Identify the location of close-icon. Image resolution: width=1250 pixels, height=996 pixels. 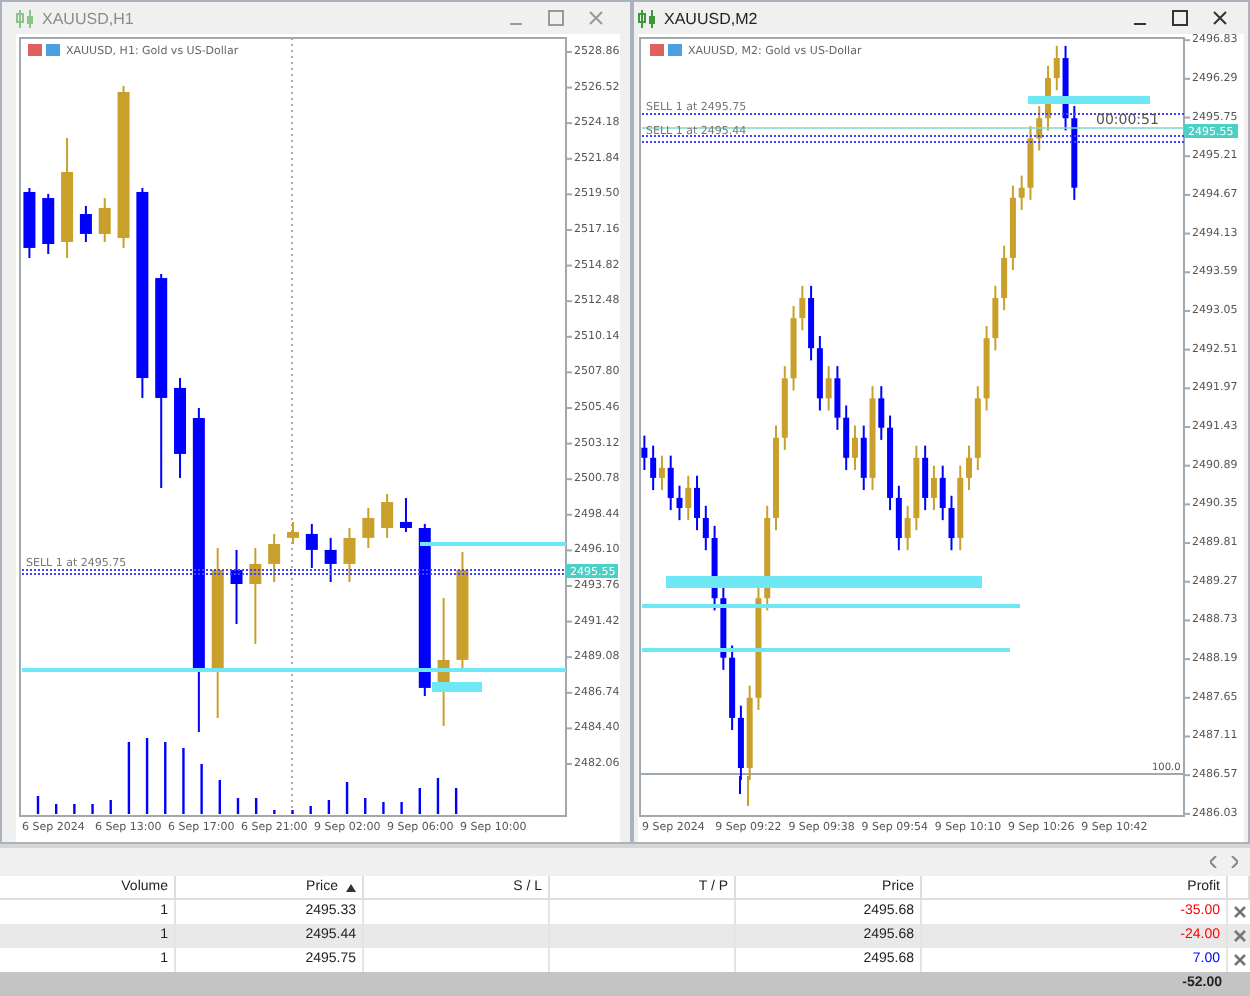
(1220, 18).